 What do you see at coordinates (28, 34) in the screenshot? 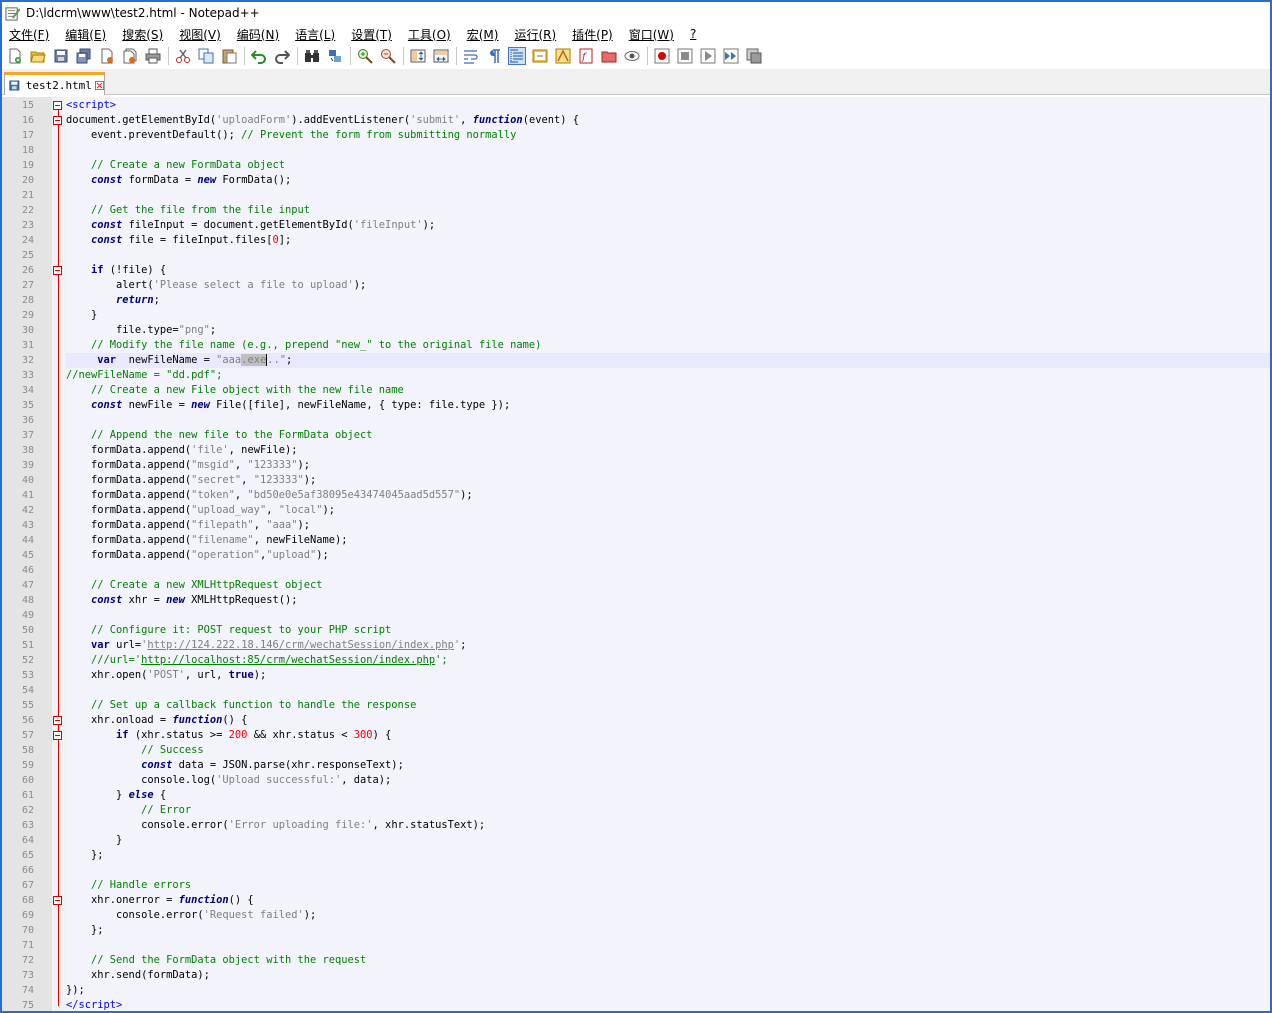
I see `menu-item: 文件(F)` at bounding box center [28, 34].